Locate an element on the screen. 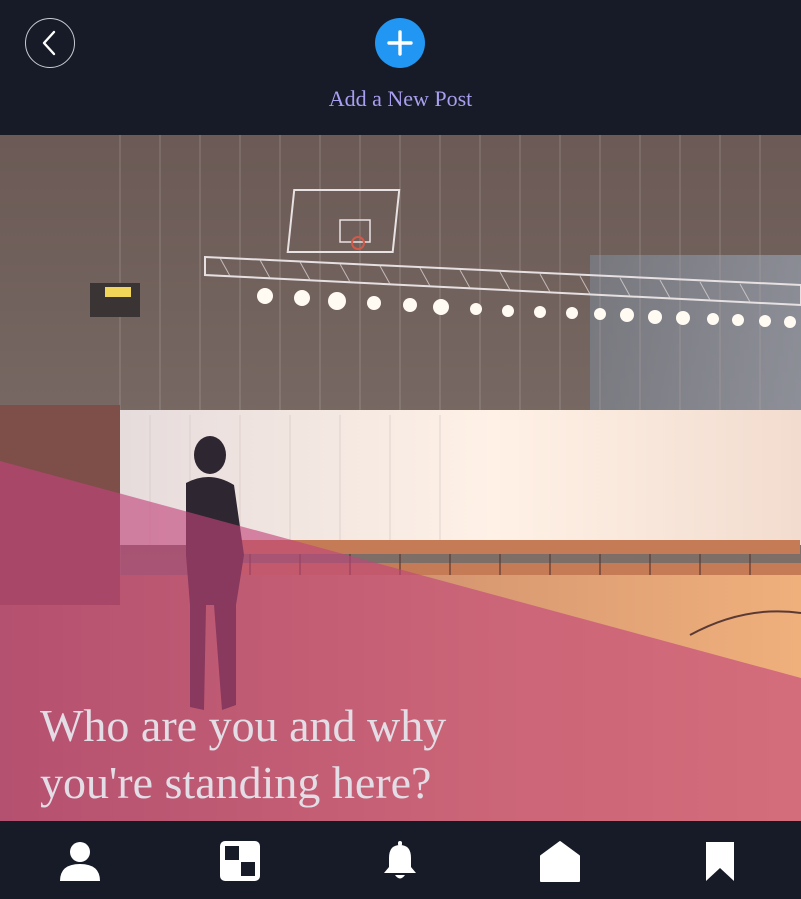 The width and height of the screenshot is (801, 899). back-button is located at coordinates (50, 43).